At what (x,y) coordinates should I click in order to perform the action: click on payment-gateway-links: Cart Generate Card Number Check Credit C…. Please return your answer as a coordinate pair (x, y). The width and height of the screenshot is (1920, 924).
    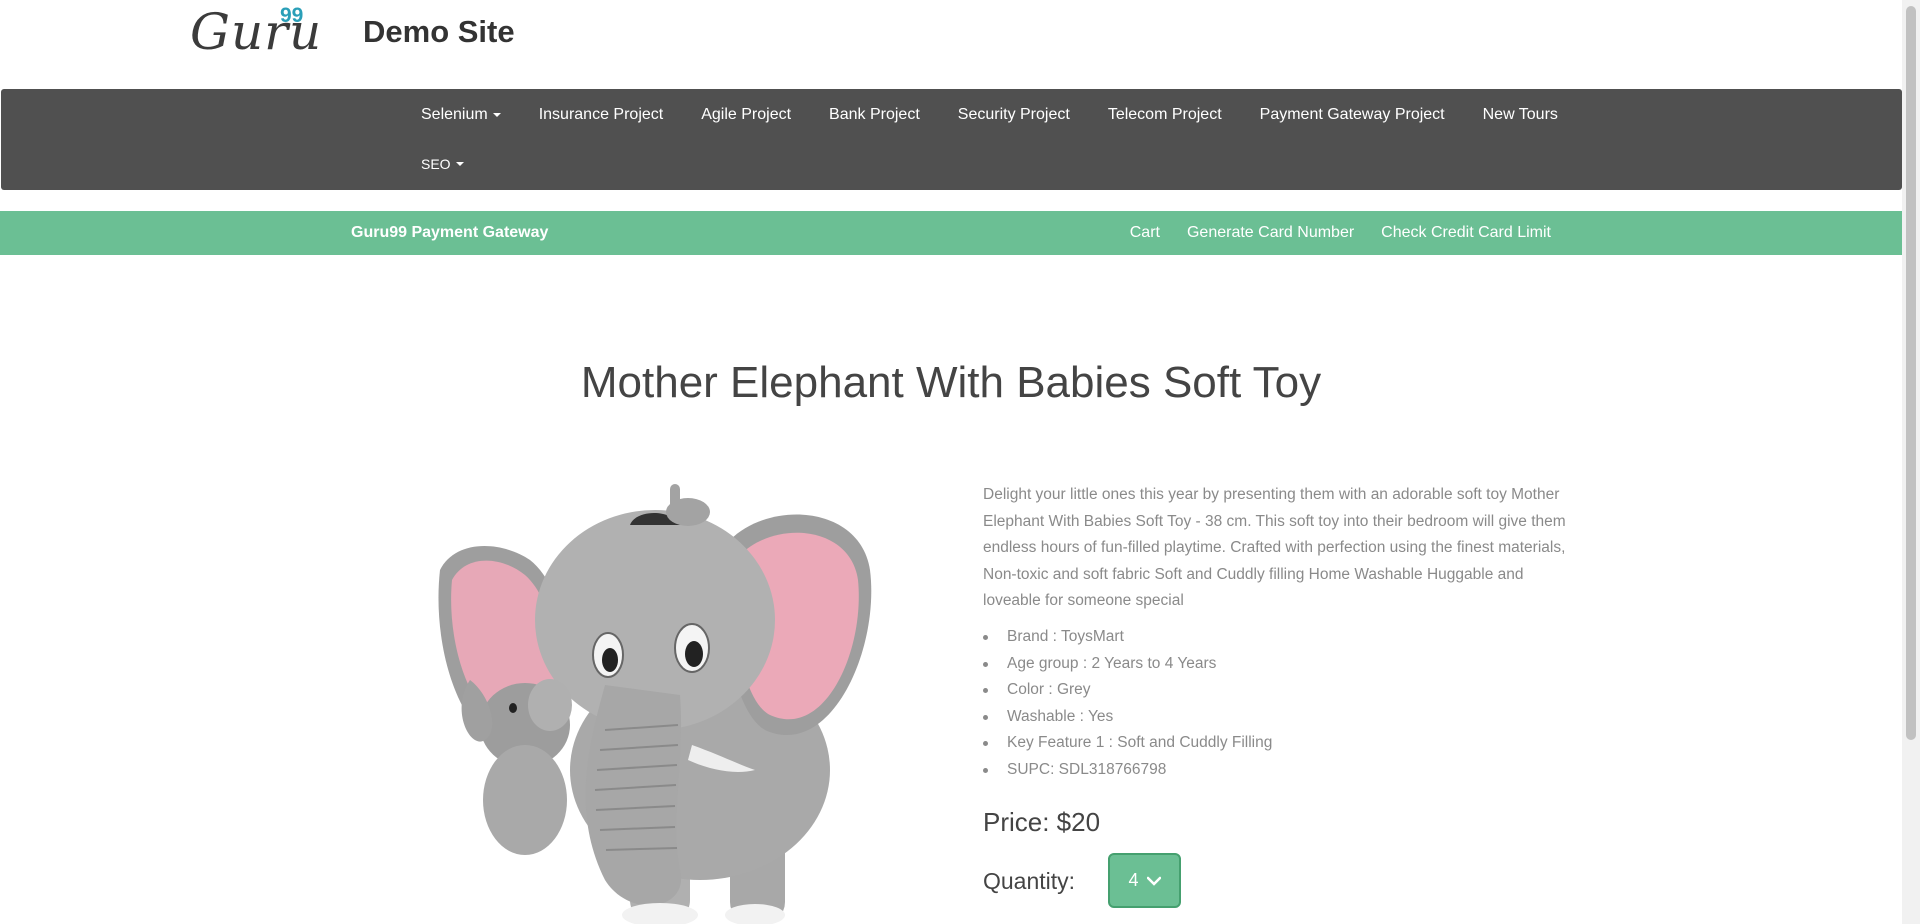
    Looking at the image, I should click on (1327, 233).